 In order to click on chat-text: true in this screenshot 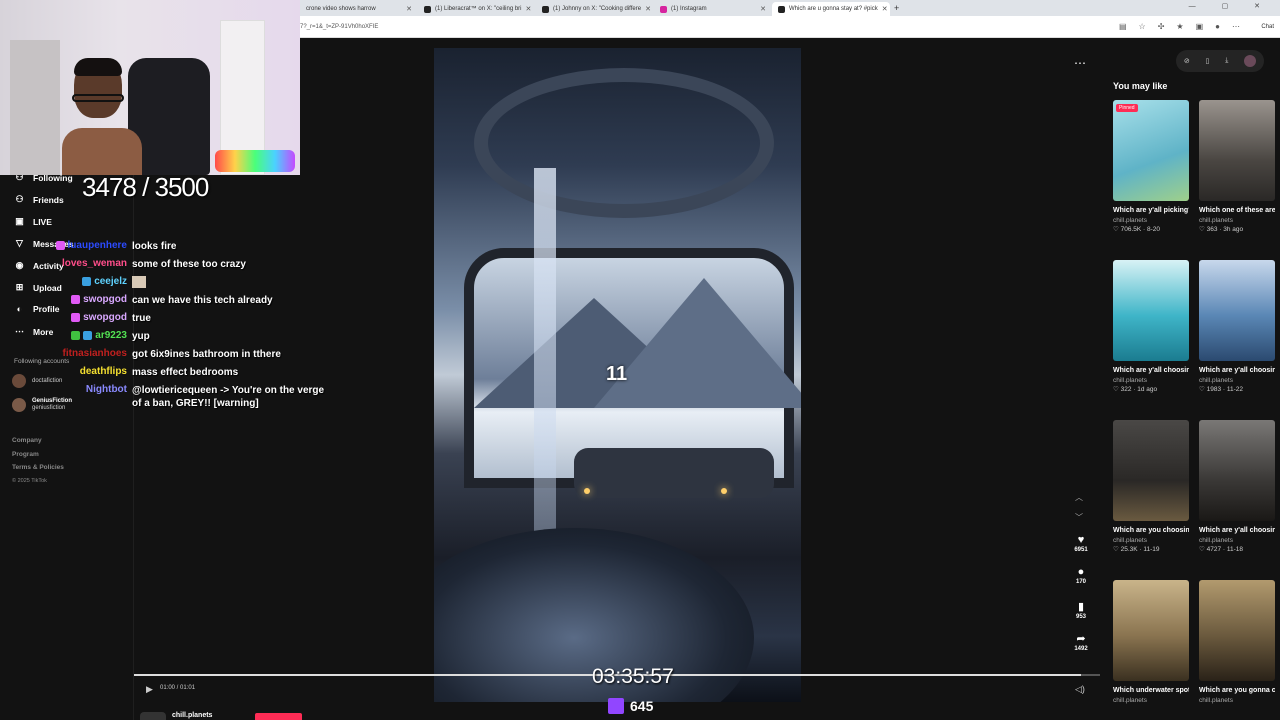, I will do `click(141, 318)`.